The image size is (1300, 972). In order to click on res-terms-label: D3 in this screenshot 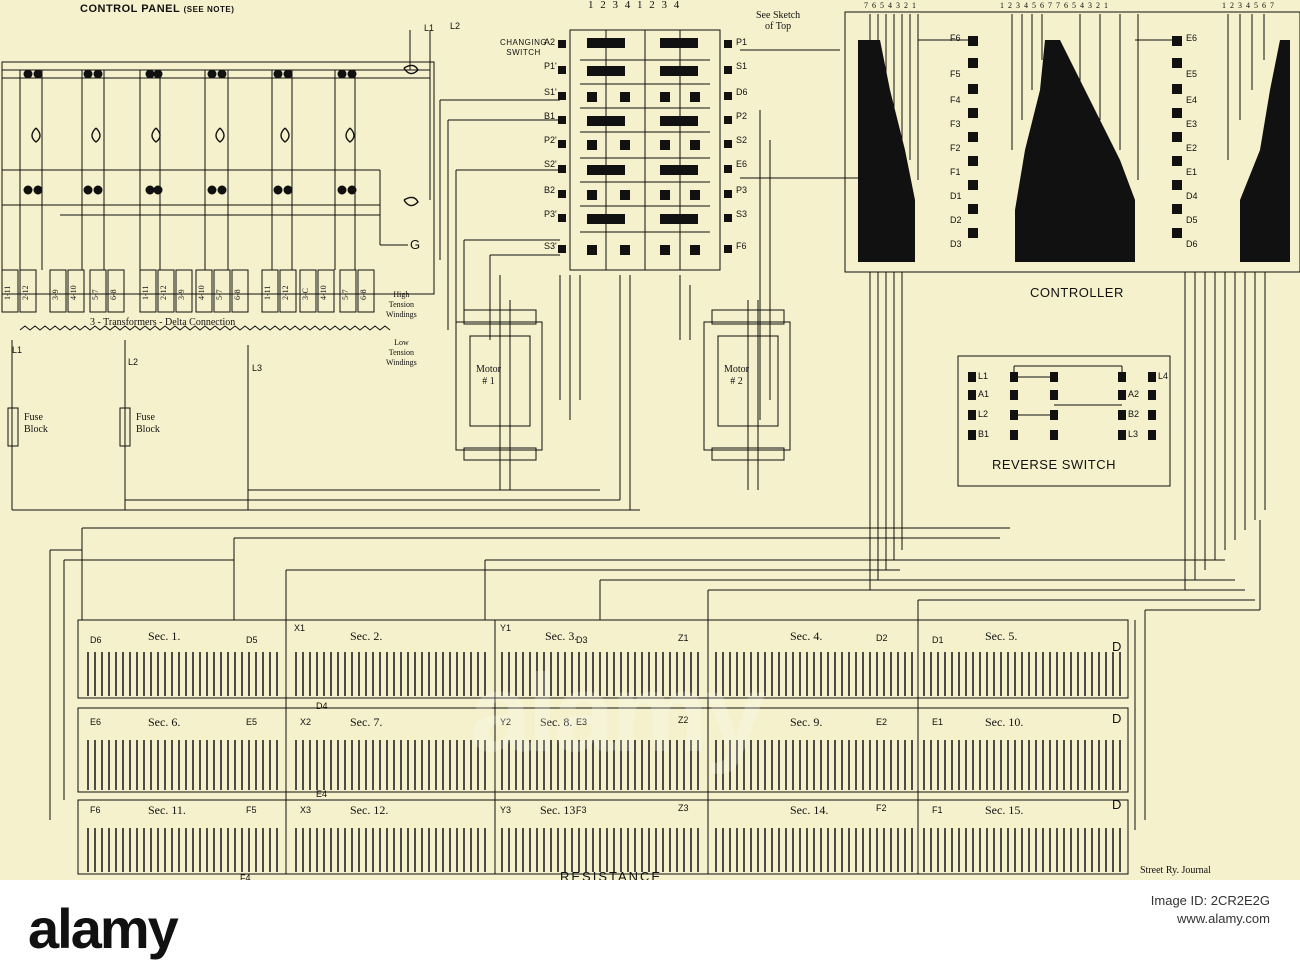, I will do `click(582, 640)`.